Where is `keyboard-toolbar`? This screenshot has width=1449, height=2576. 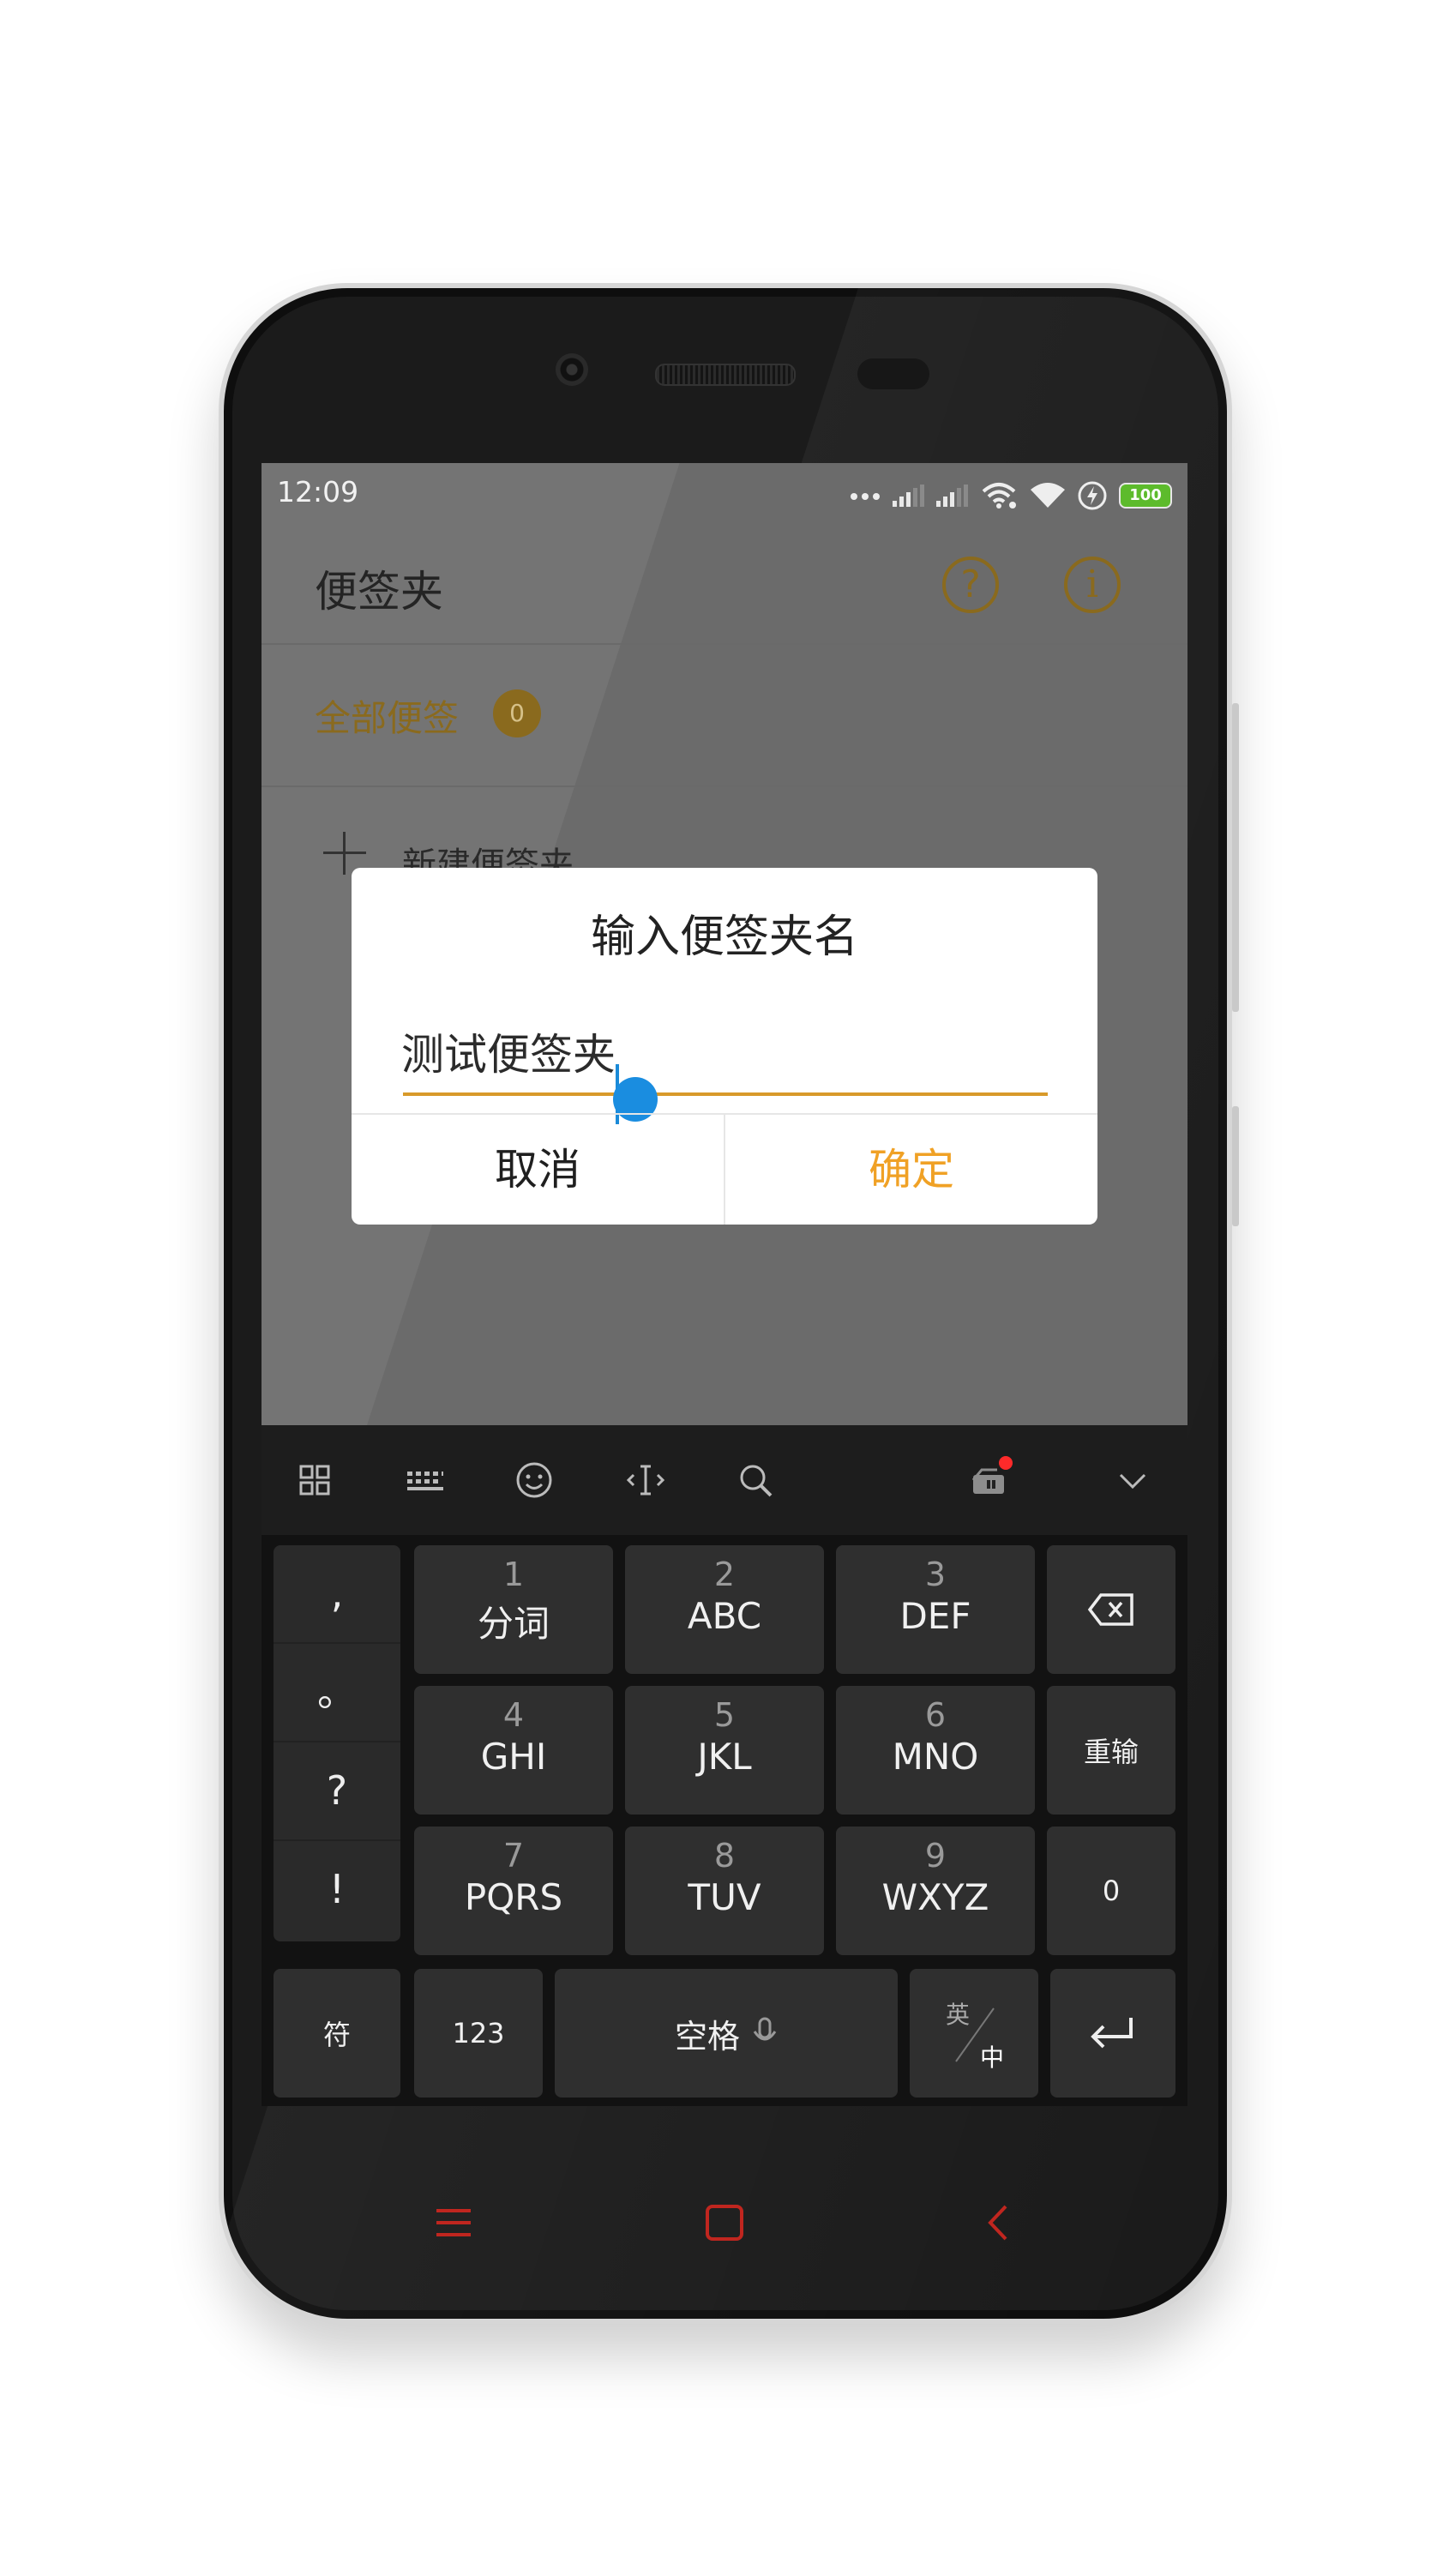 keyboard-toolbar is located at coordinates (725, 1480).